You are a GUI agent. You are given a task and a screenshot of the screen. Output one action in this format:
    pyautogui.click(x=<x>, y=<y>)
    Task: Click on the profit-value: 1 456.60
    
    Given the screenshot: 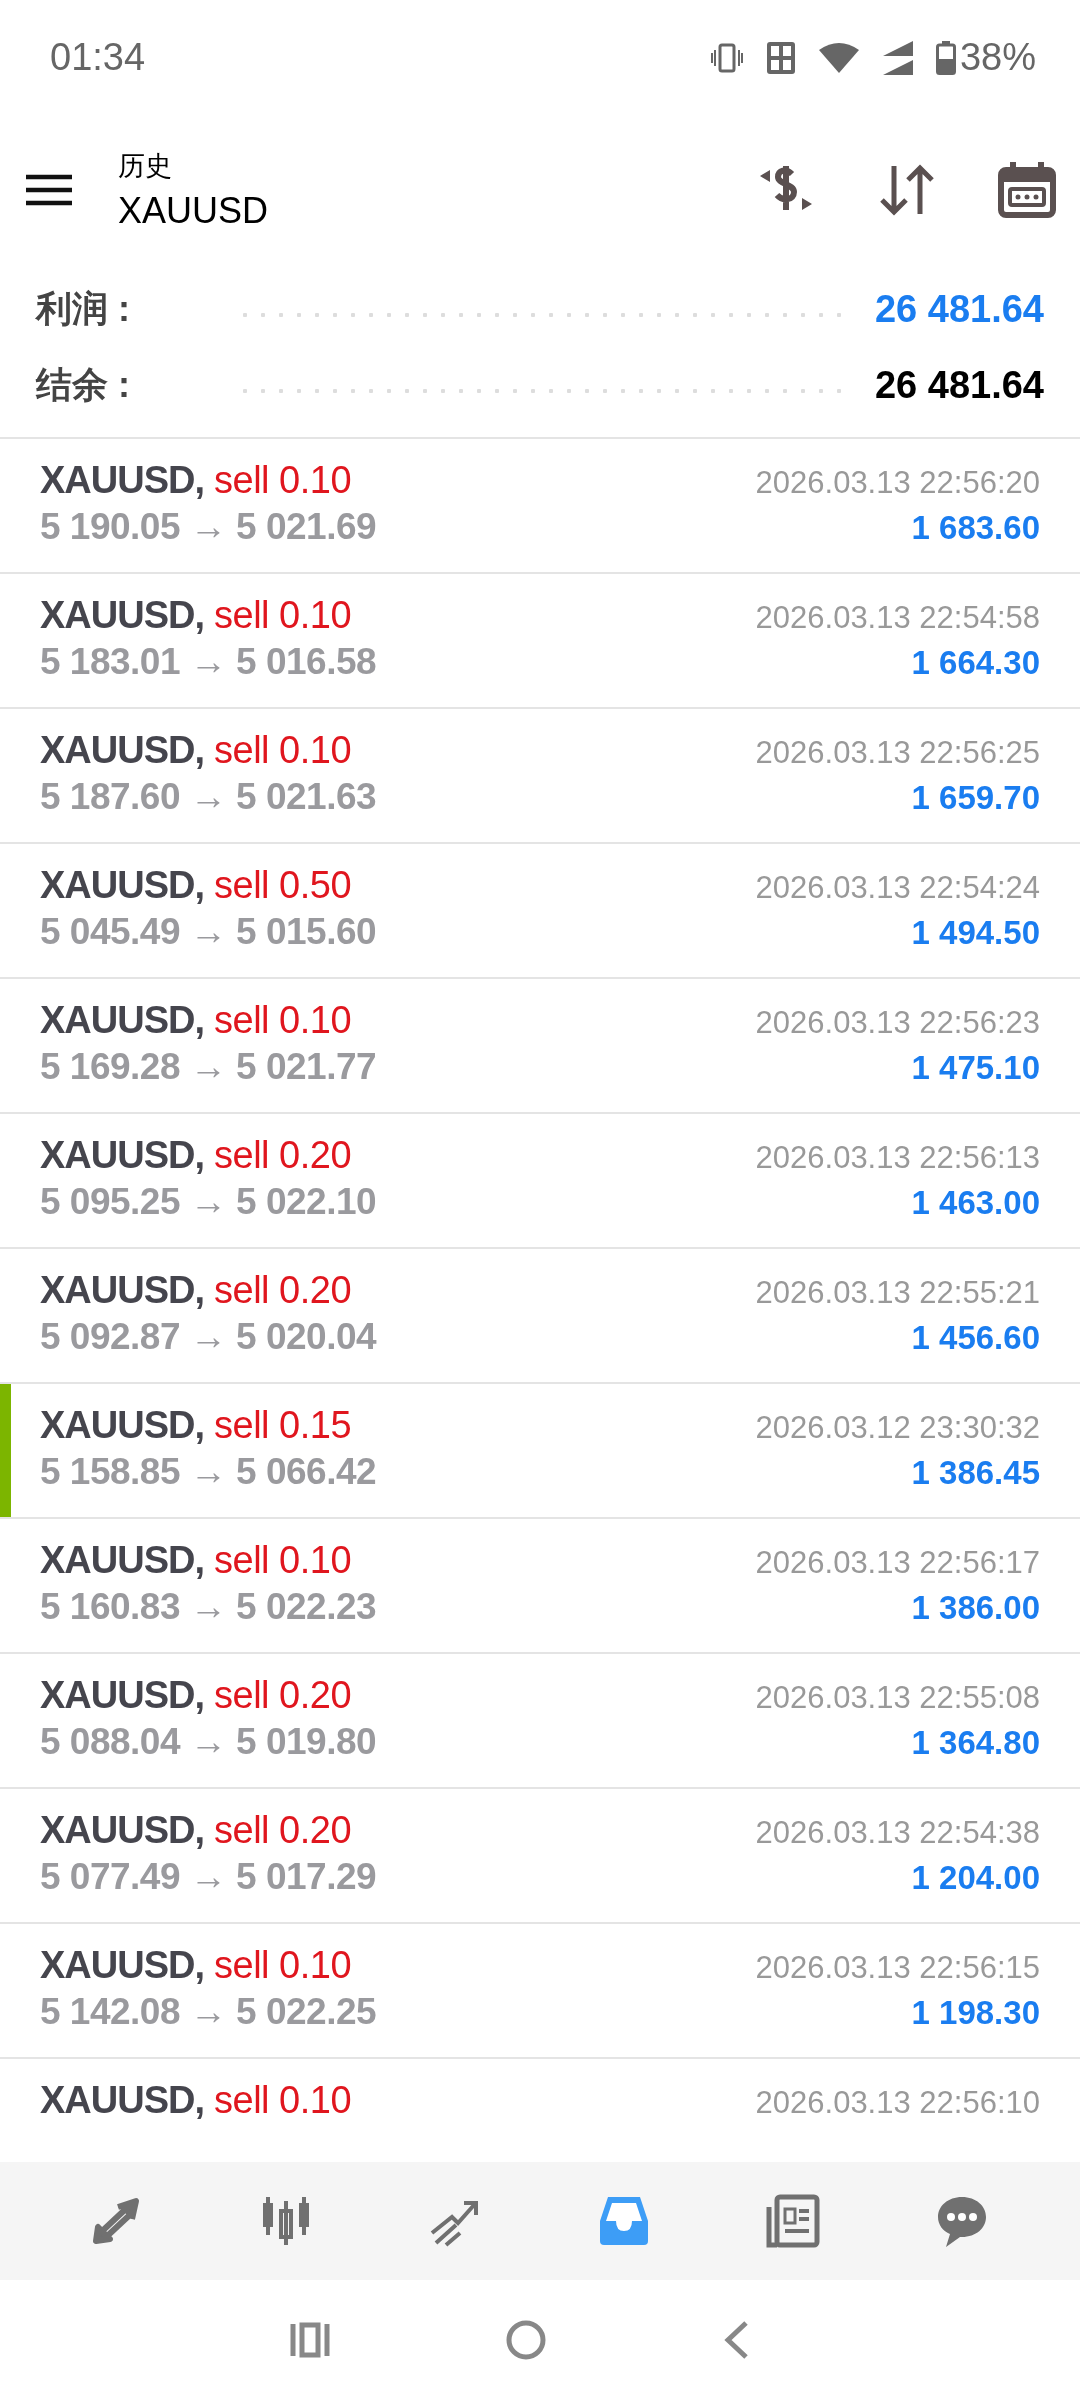 What is the action you would take?
    pyautogui.click(x=975, y=1338)
    